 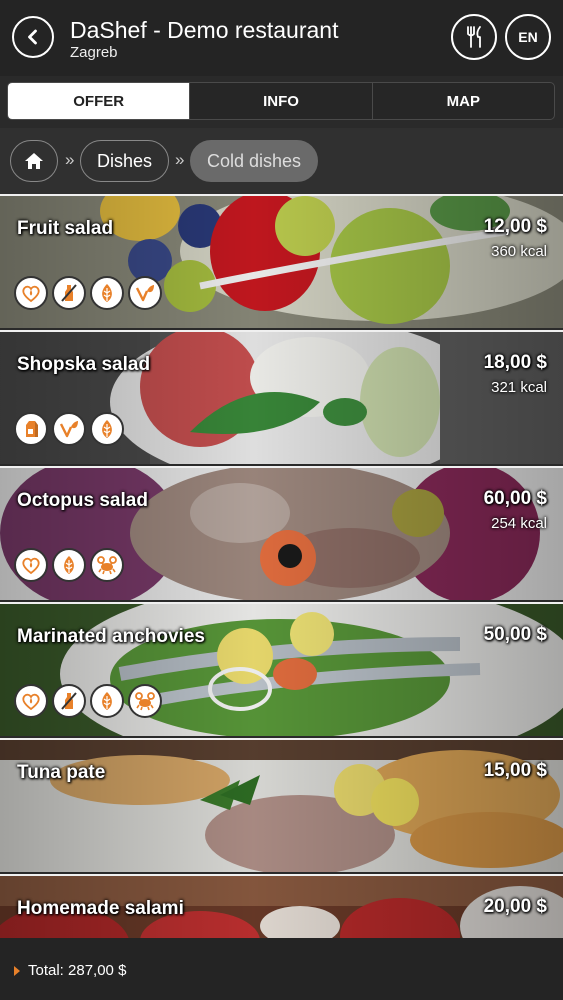 I want to click on breadcrumb-home, so click(x=34, y=161).